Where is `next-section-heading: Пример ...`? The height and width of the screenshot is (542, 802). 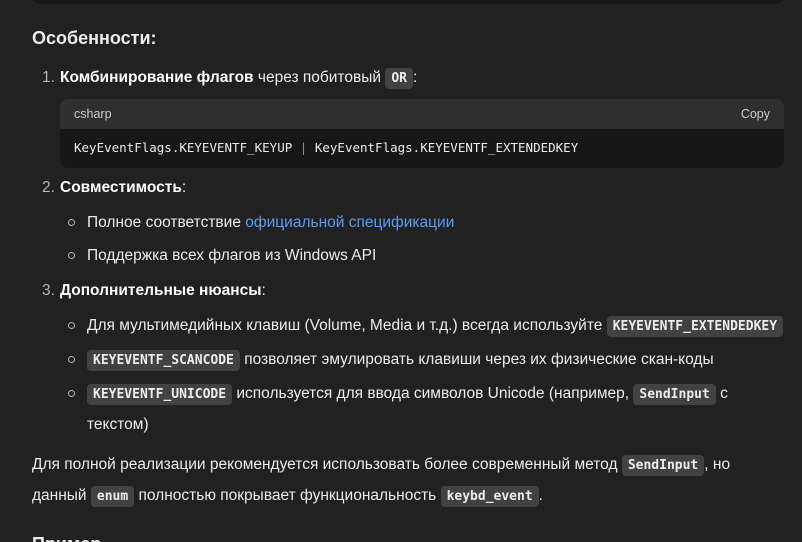 next-section-heading: Пример ... is located at coordinates (76, 538).